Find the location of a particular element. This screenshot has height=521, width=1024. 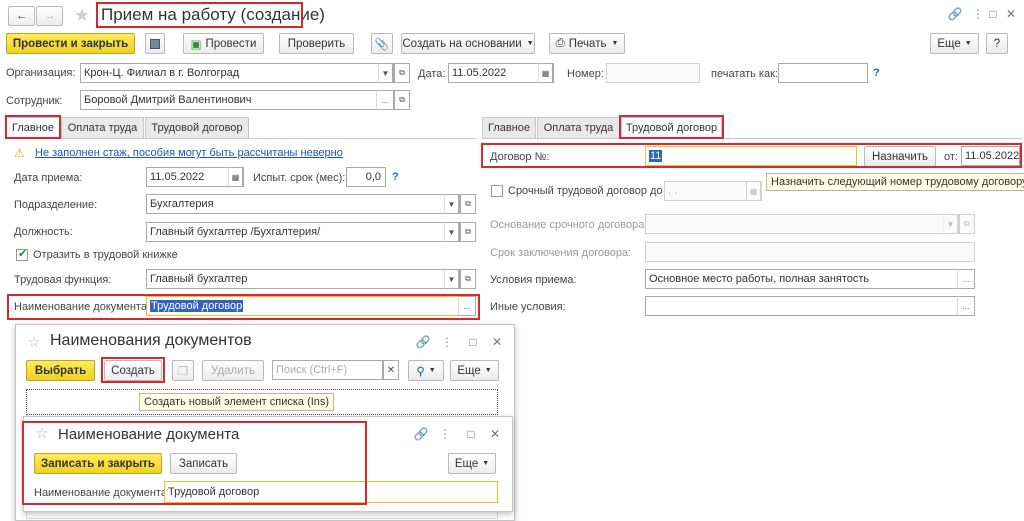

forward-button: → is located at coordinates (49, 16).